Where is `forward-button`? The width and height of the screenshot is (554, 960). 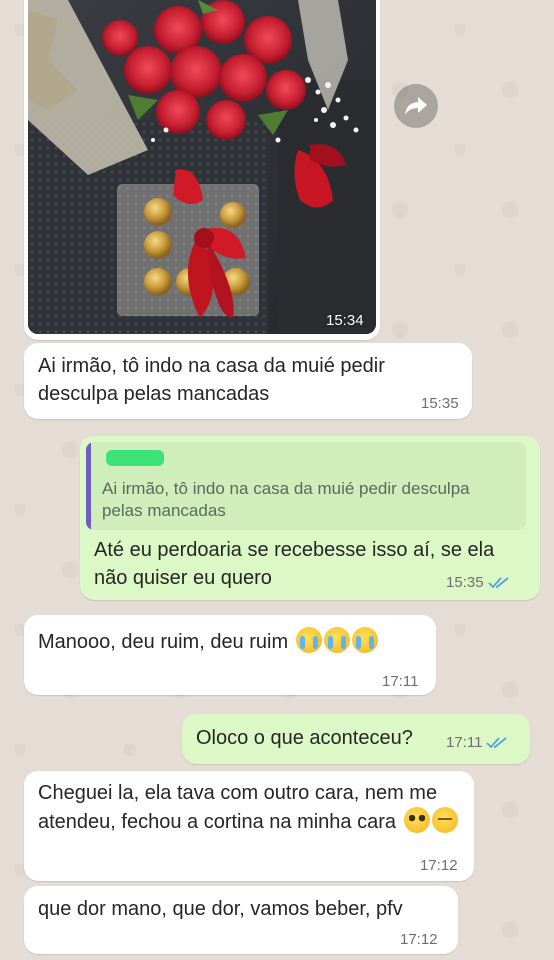
forward-button is located at coordinates (416, 106).